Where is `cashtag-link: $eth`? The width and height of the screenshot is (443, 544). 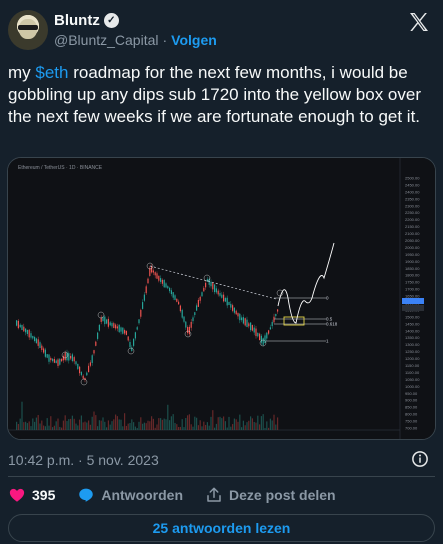
cashtag-link: $eth is located at coordinates (51, 72).